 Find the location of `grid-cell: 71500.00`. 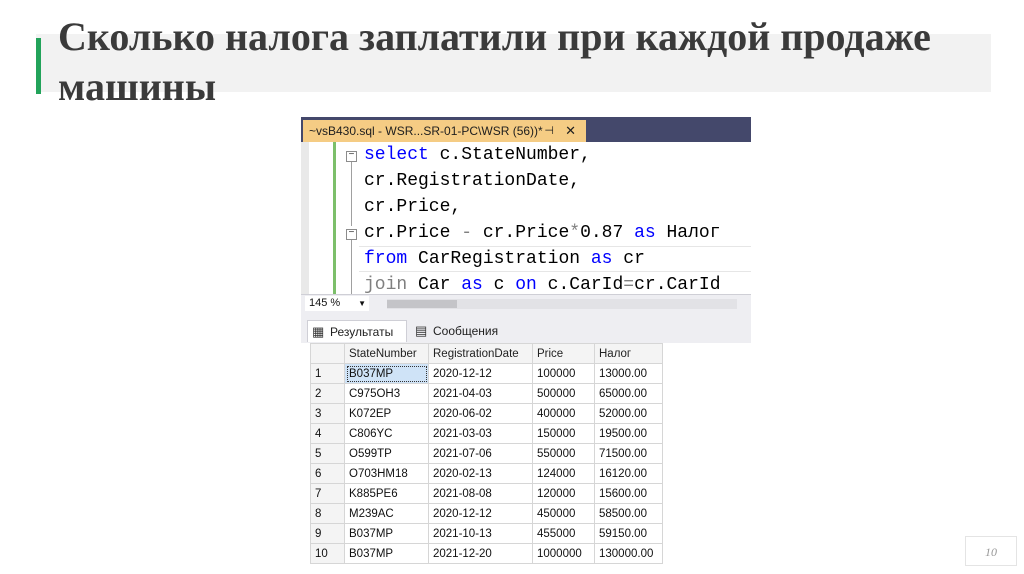

grid-cell: 71500.00 is located at coordinates (628, 453).